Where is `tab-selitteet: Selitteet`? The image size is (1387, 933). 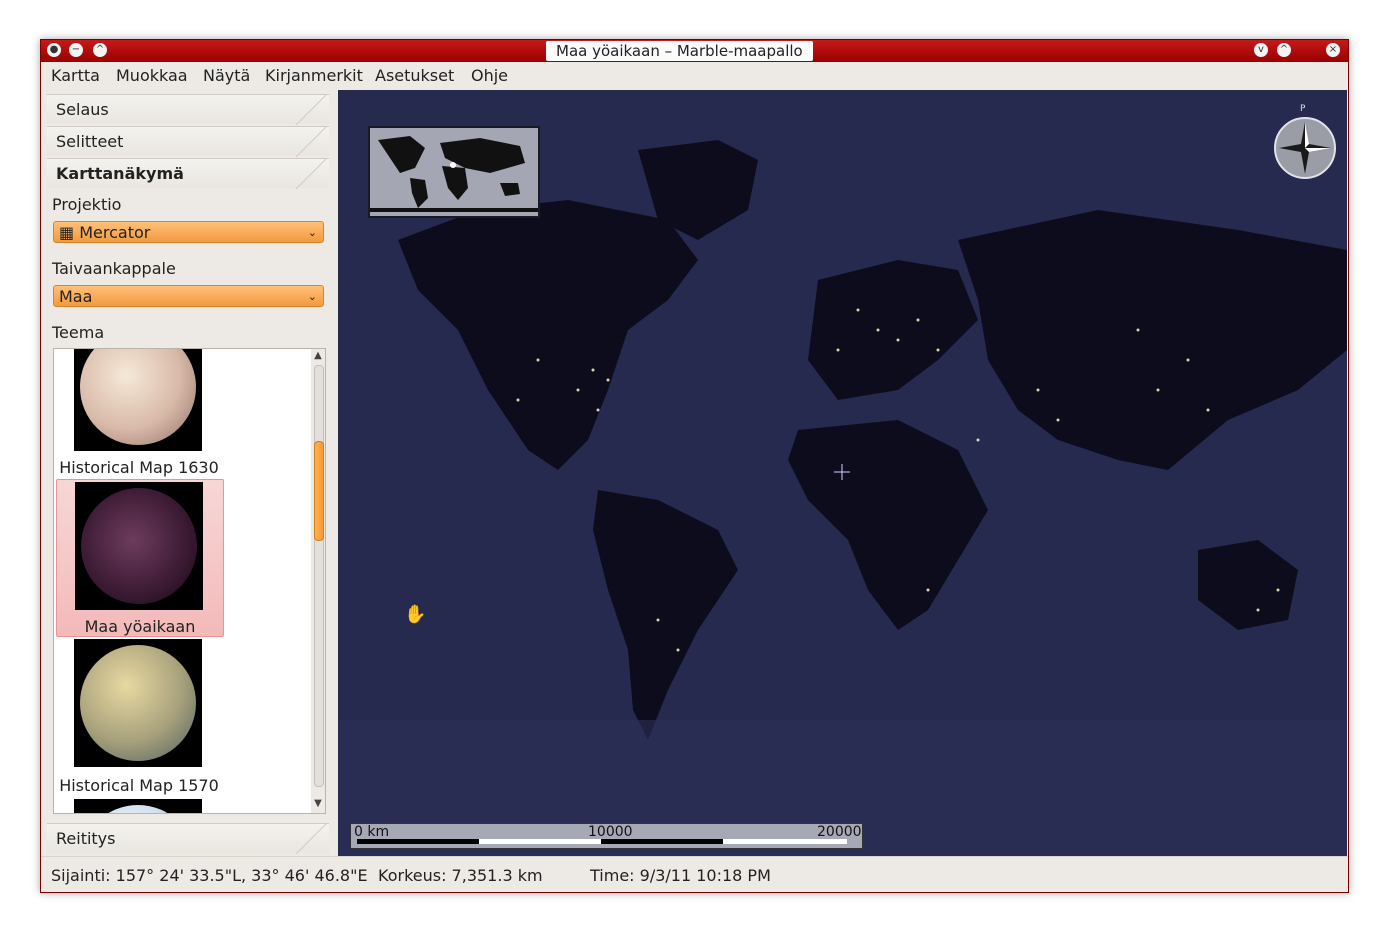
tab-selitteet: Selitteet is located at coordinates (189, 141).